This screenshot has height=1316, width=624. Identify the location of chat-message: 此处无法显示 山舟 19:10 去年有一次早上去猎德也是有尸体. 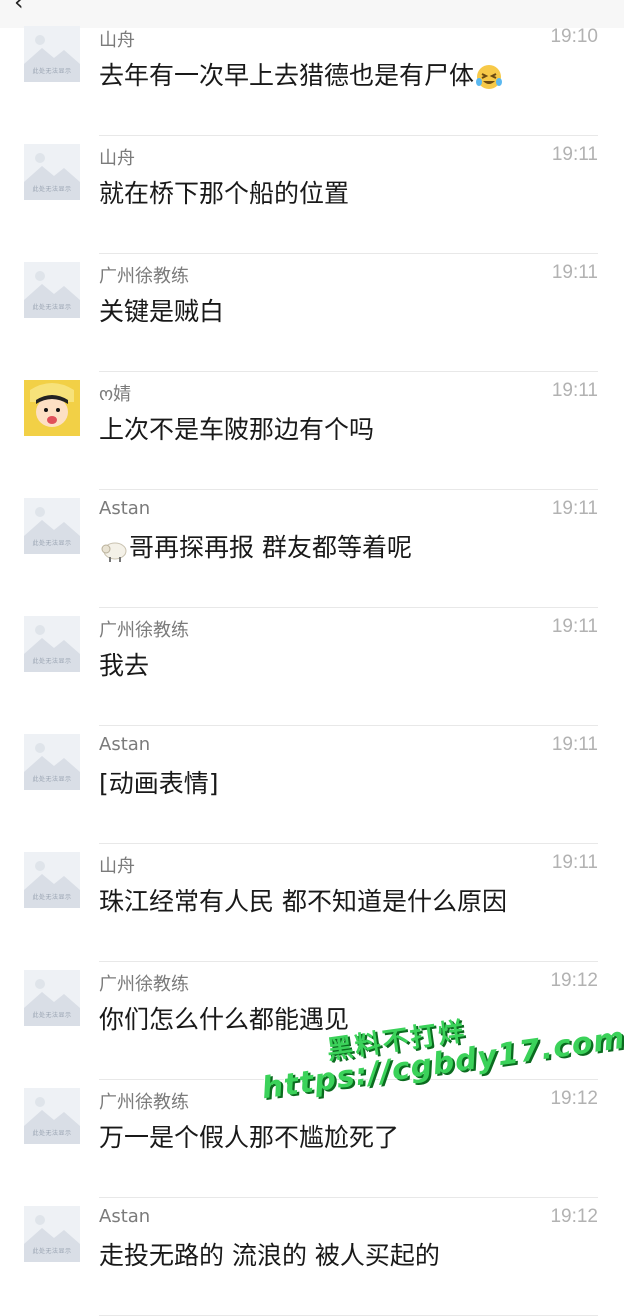
(312, 77).